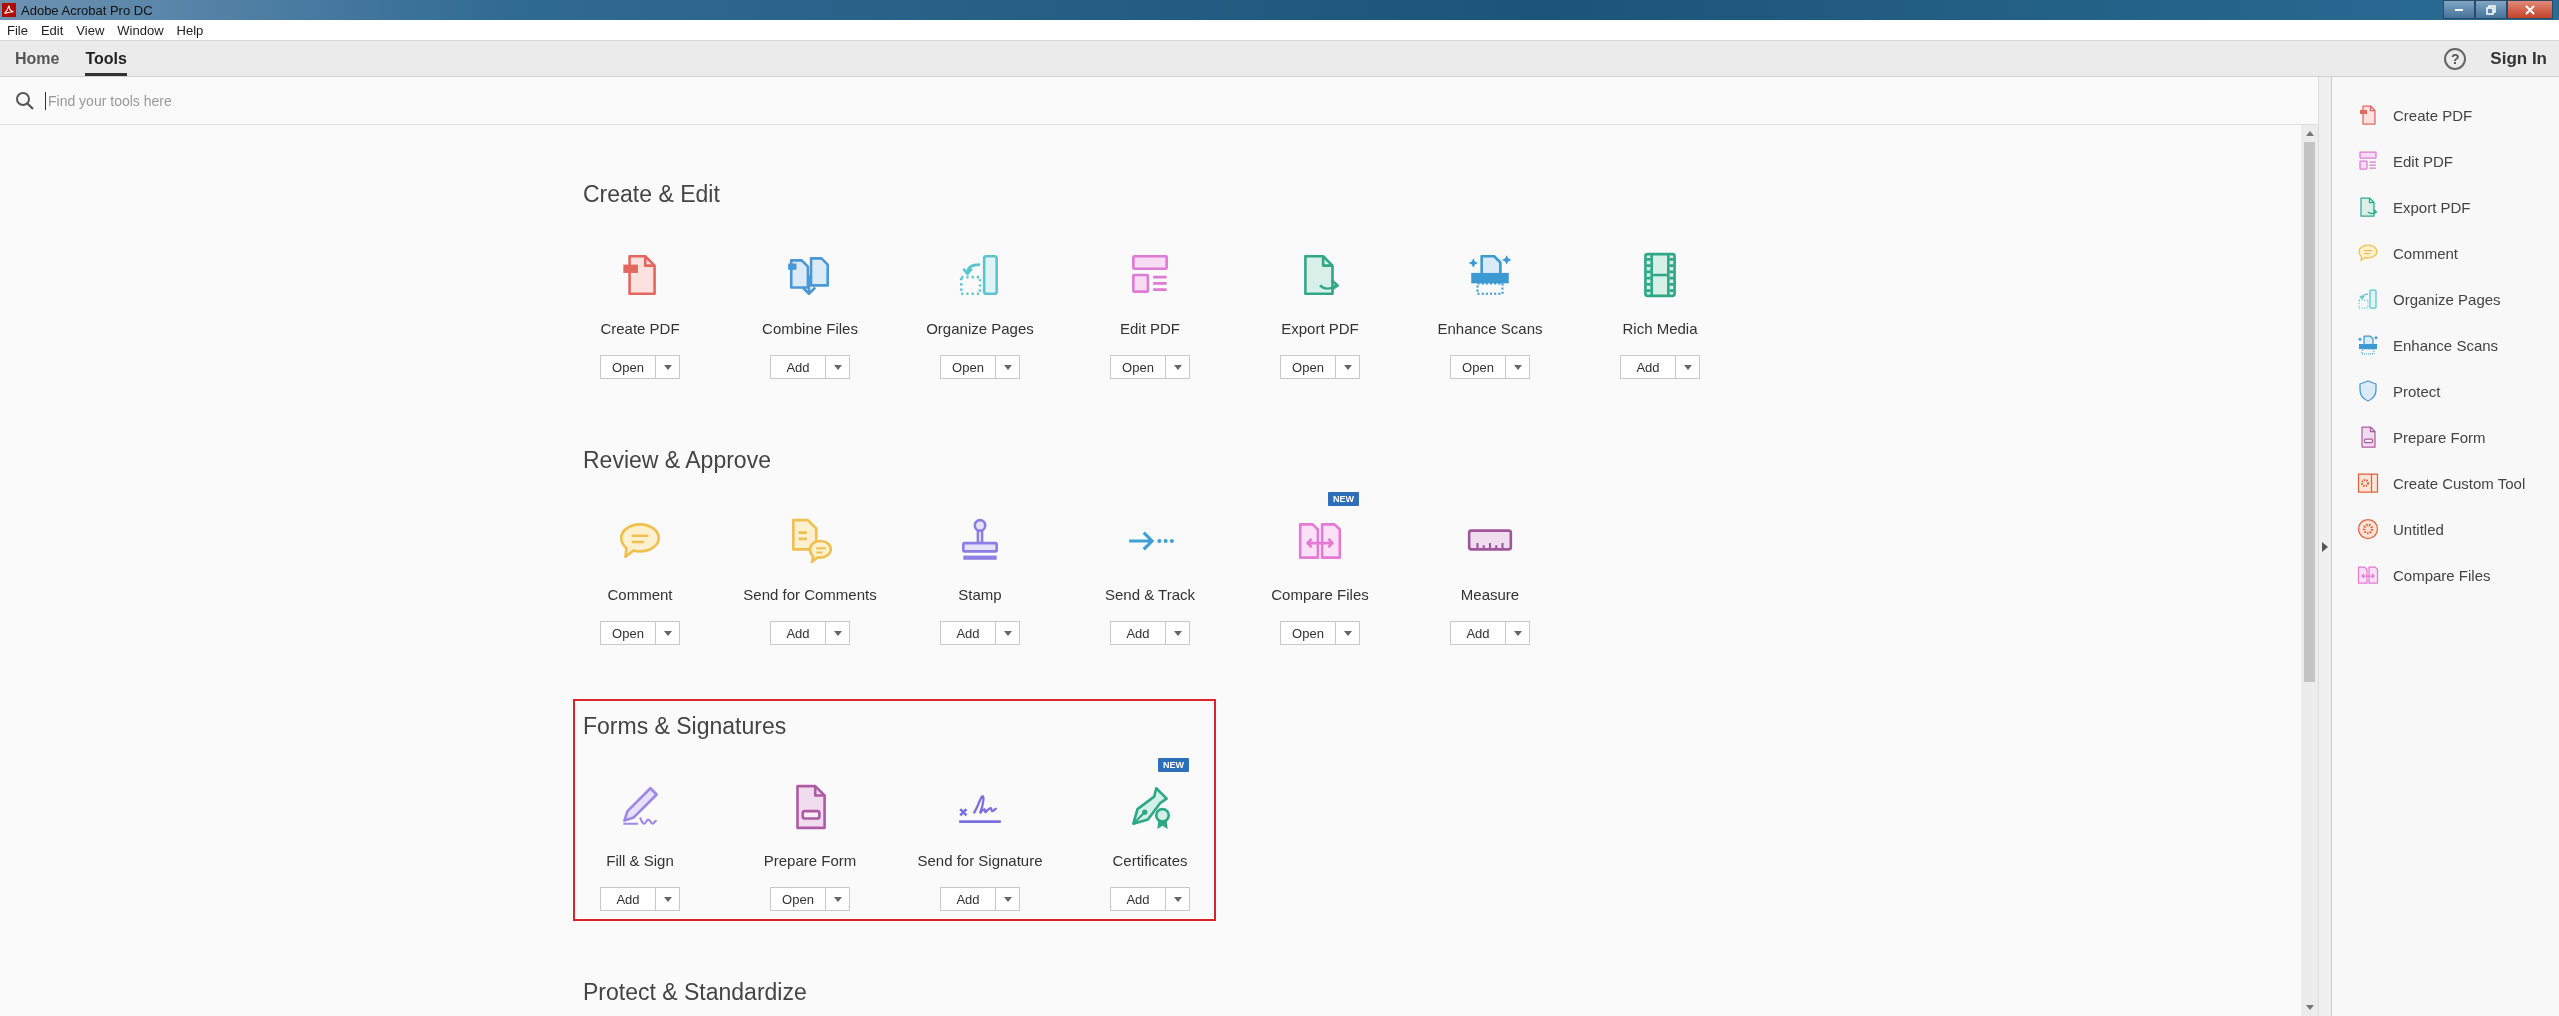 The height and width of the screenshot is (1016, 2559). I want to click on tool-label: Send & Track, so click(1149, 595).